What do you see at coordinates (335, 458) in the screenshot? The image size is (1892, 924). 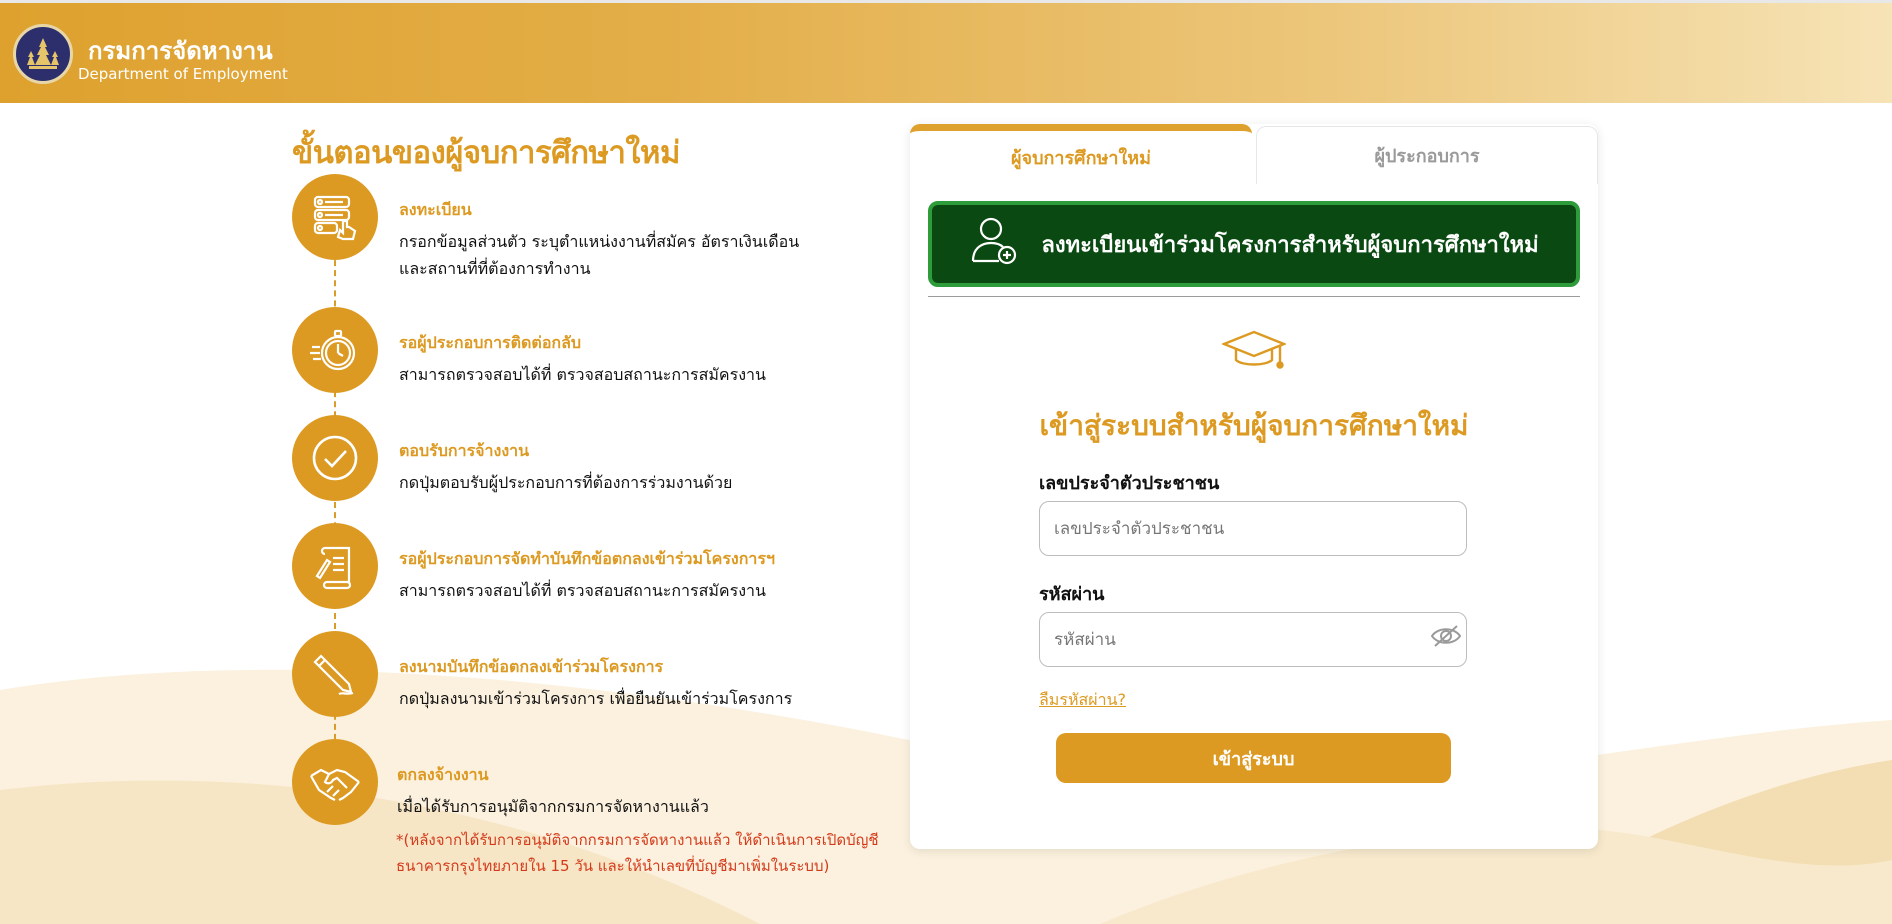 I see `check-circle-icon` at bounding box center [335, 458].